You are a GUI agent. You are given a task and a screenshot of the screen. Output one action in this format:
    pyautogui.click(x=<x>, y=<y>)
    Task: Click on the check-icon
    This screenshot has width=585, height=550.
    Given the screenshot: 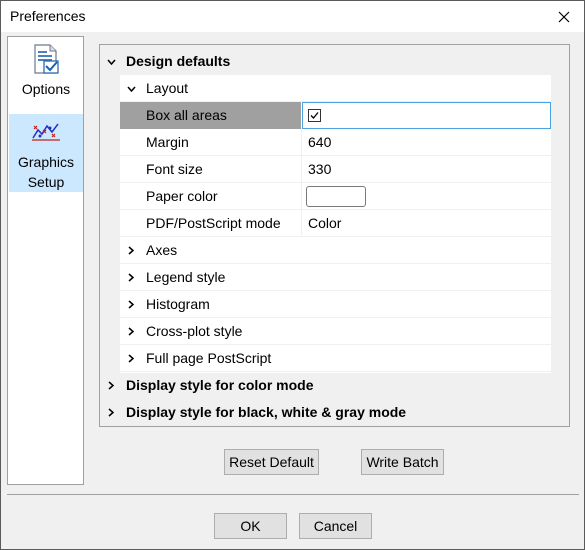 What is the action you would take?
    pyautogui.click(x=314, y=115)
    